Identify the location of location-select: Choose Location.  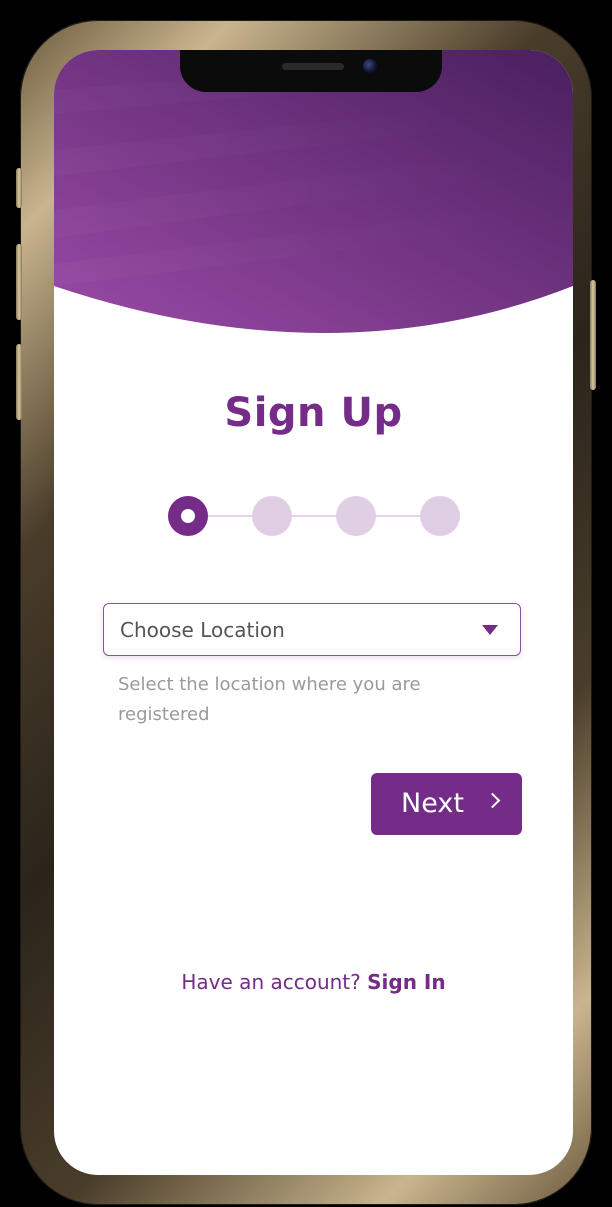
(312, 629).